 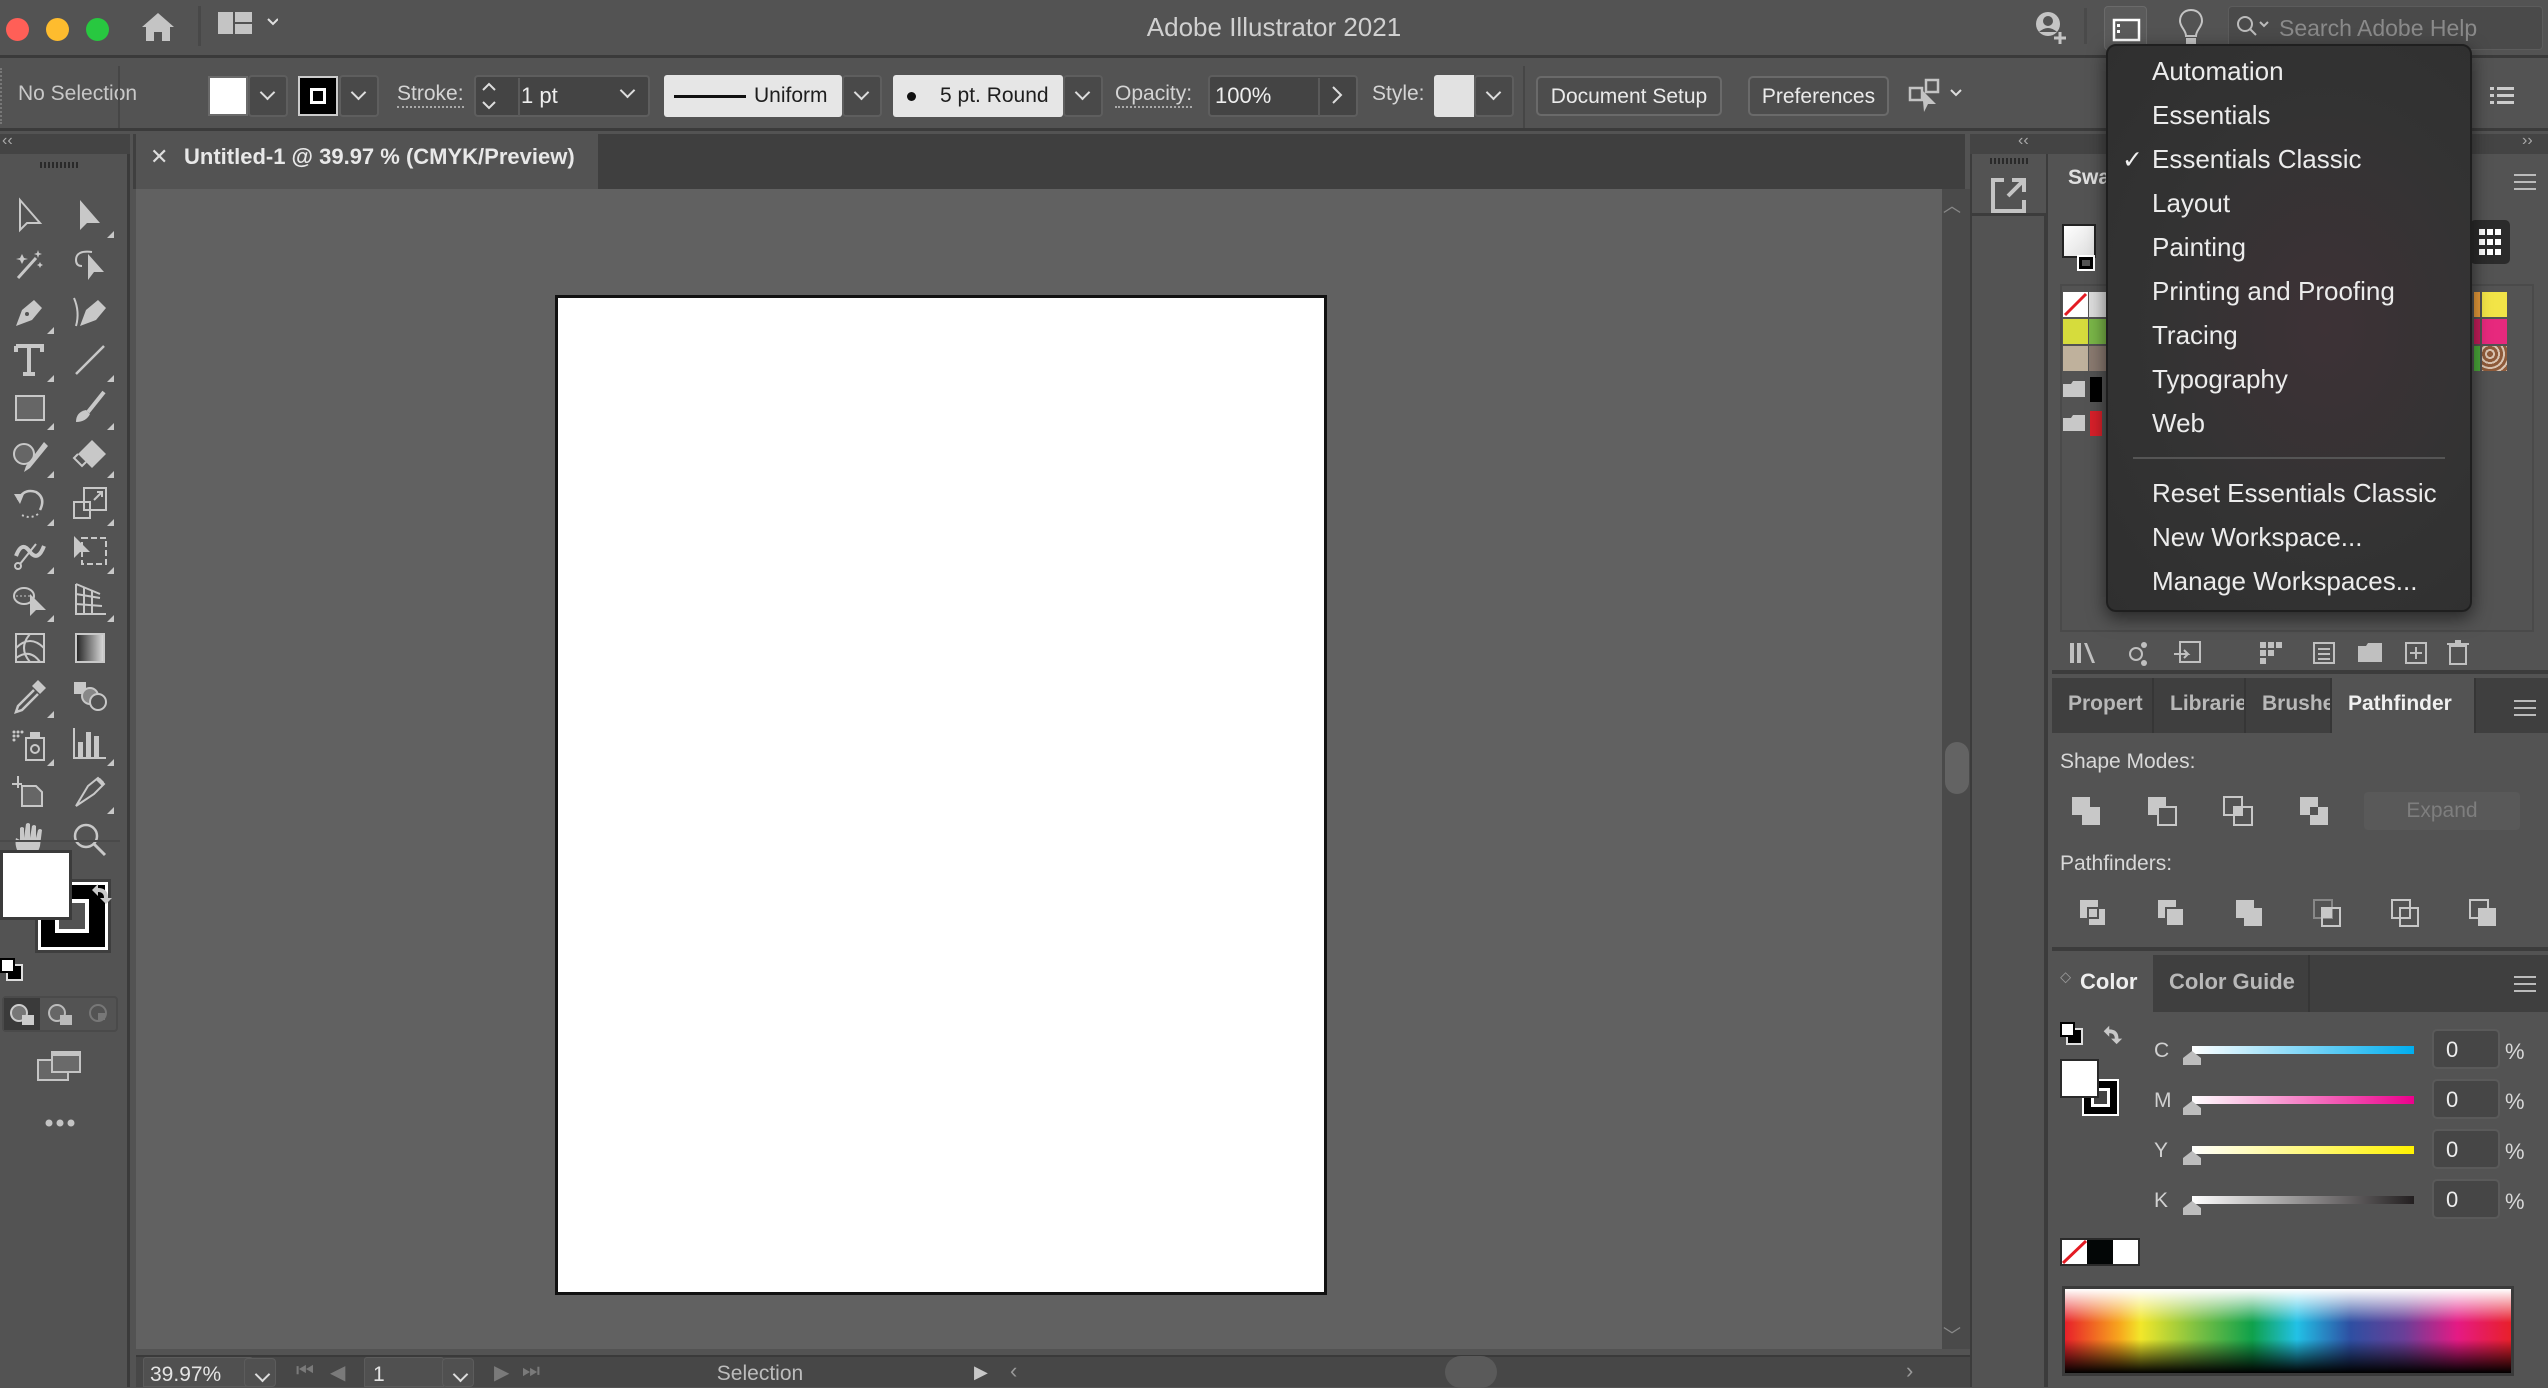 I want to click on horizontal-scroll-thumb, so click(x=1471, y=1372).